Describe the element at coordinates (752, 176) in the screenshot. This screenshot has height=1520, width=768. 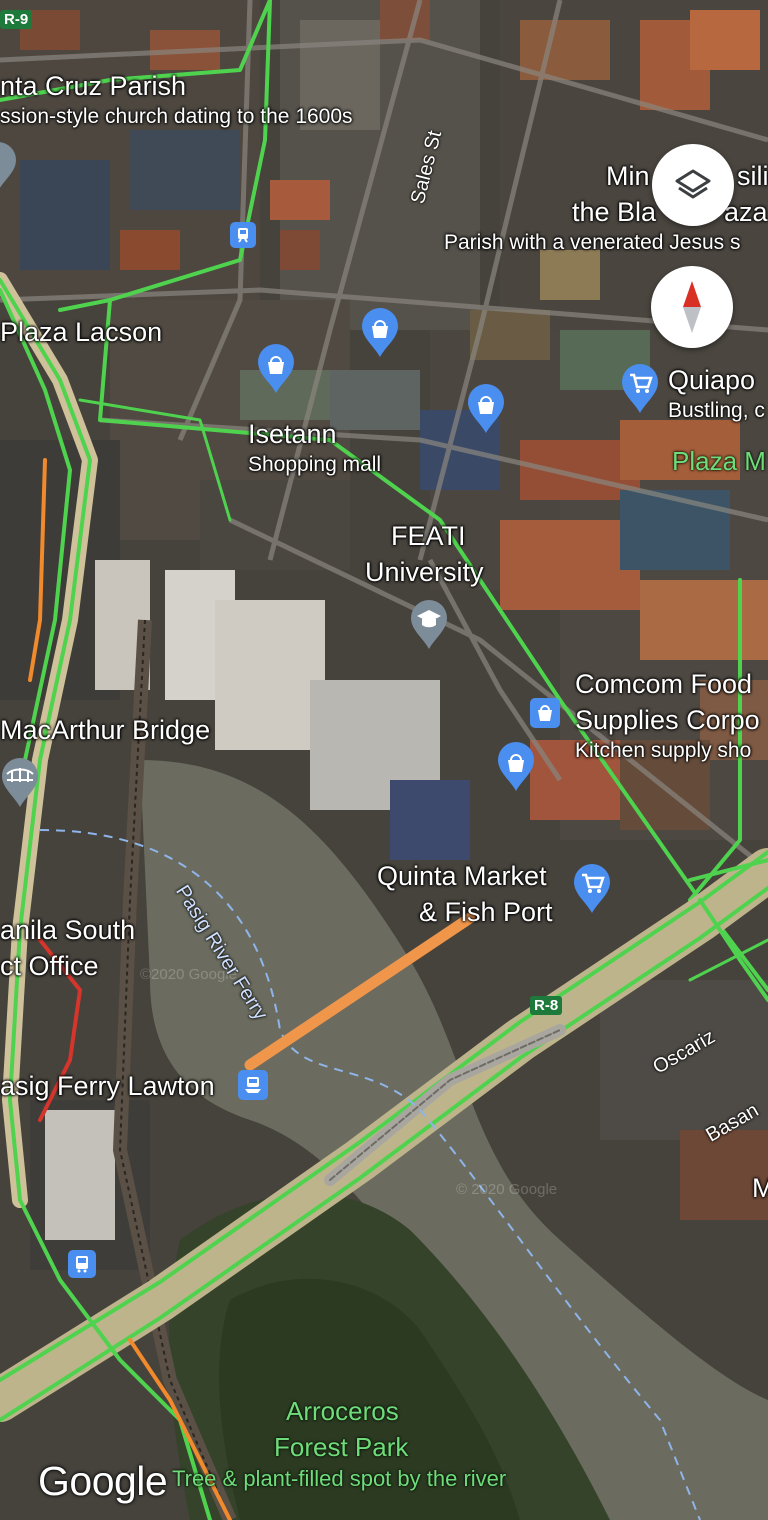
I see `minor-basilica-title-b: silic` at that location.